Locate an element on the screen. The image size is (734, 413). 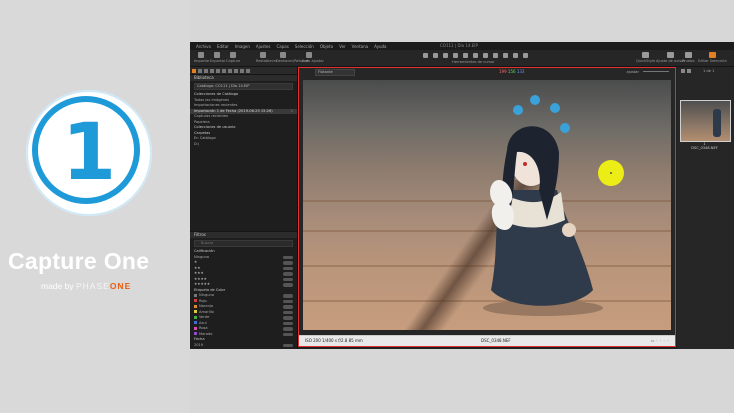
brand-made-by: made by PHASEONE is located at coordinates (86, 286).